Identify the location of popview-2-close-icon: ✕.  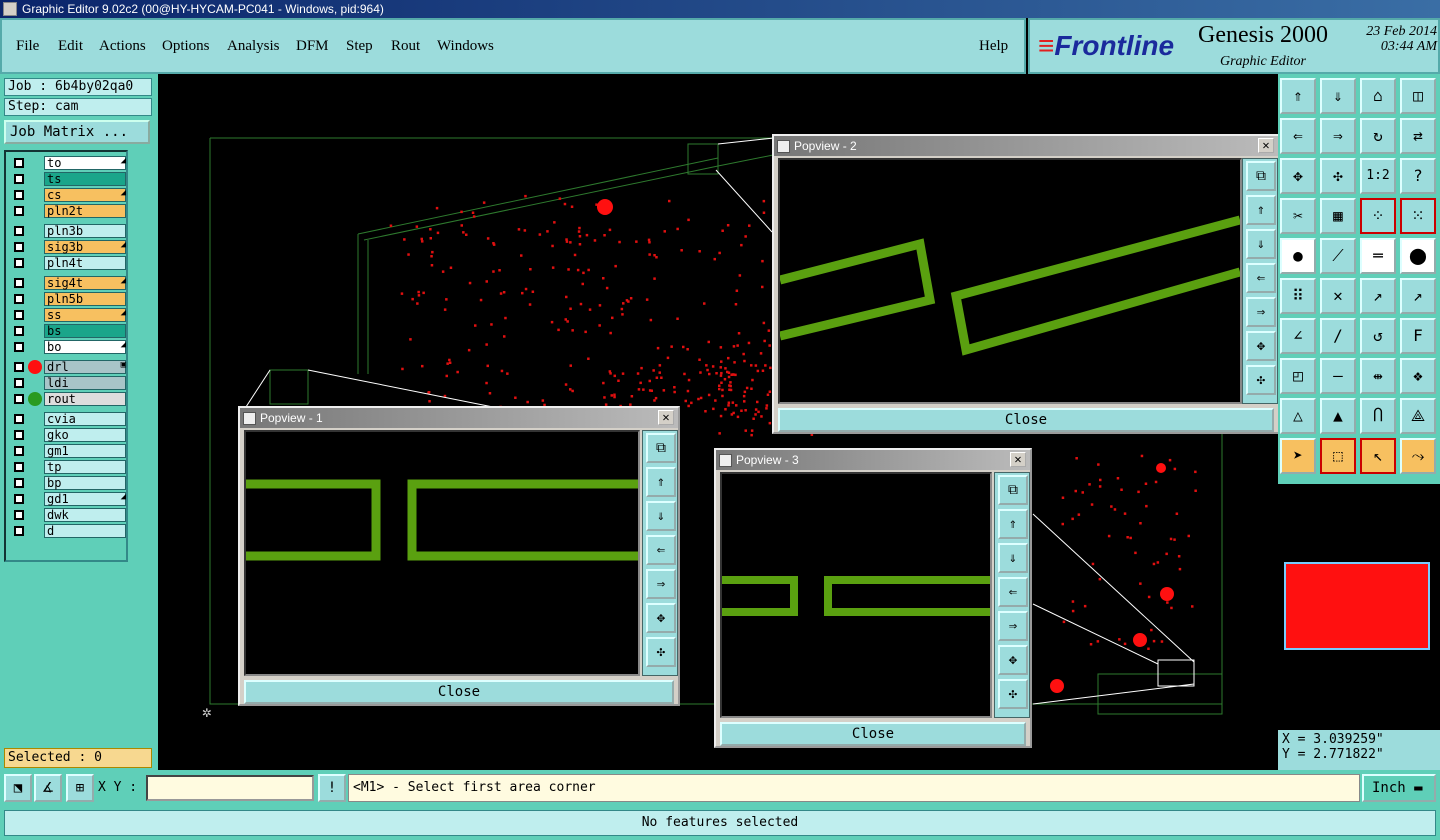
(1266, 145).